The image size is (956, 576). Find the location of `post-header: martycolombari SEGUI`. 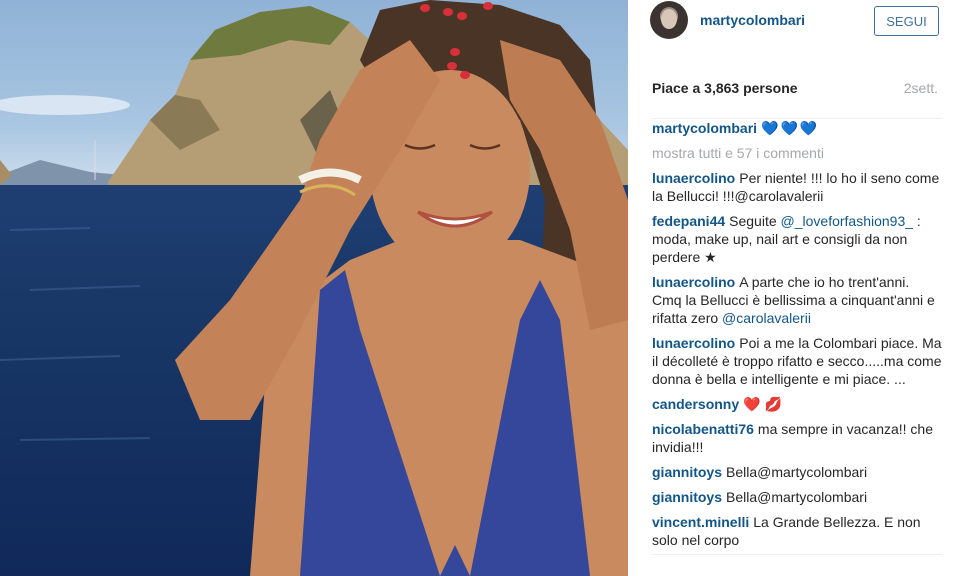

post-header: martycolombari SEGUI is located at coordinates (792, 32).